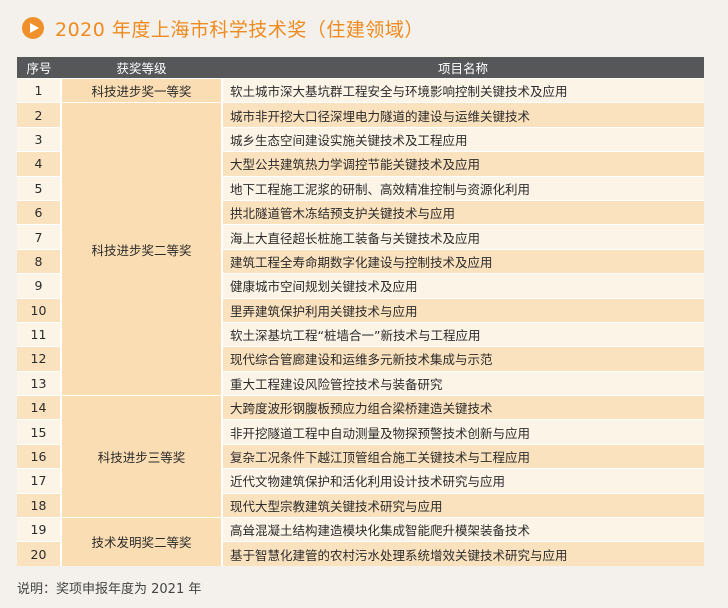 This screenshot has width=728, height=608. Describe the element at coordinates (463, 68) in the screenshot. I see `header-project-name: 项目名称` at that location.